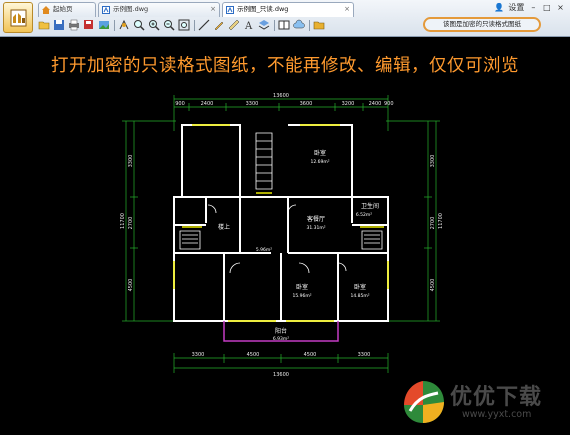 Image resolution: width=570 pixels, height=435 pixels. What do you see at coordinates (348, 104) in the screenshot?
I see `dim-top: 3200` at bounding box center [348, 104].